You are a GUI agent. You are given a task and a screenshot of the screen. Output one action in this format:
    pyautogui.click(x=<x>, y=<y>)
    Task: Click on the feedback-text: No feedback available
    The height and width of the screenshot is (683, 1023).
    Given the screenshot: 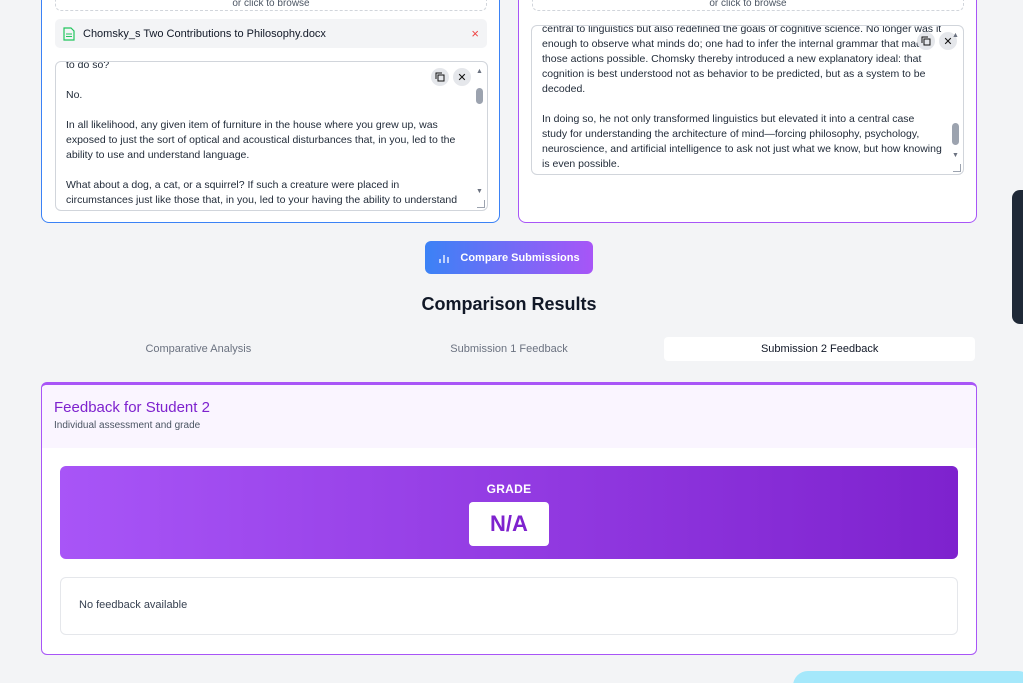 What is the action you would take?
    pyautogui.click(x=509, y=606)
    